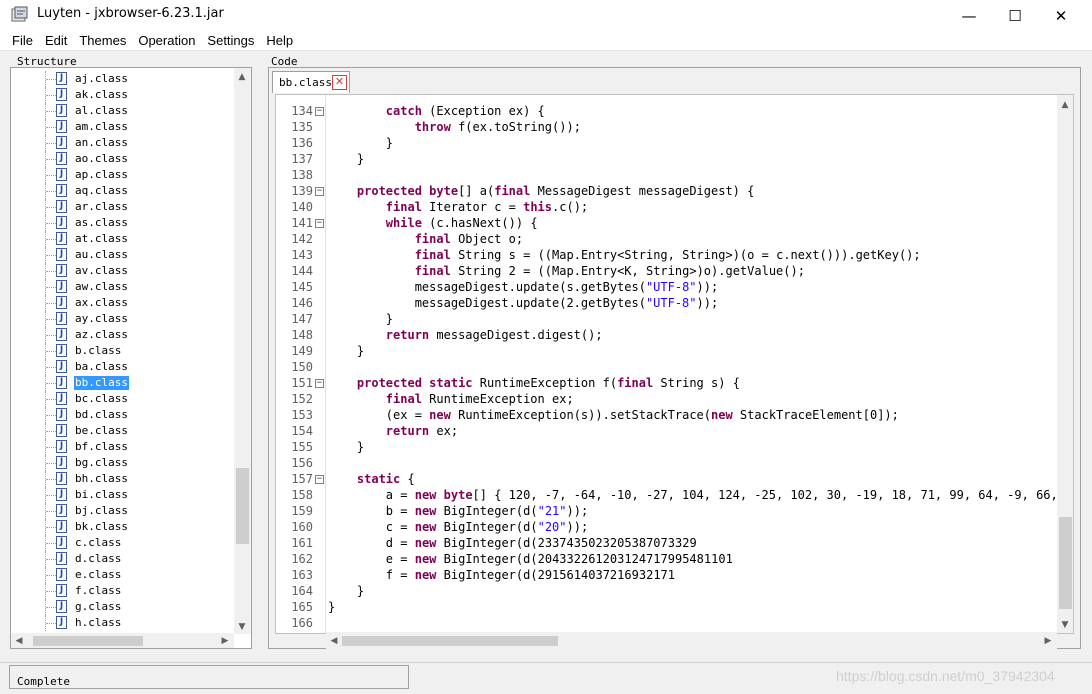 Image resolution: width=1092 pixels, height=694 pixels. What do you see at coordinates (666, 479) in the screenshot?
I see `code-line: 157− static {` at bounding box center [666, 479].